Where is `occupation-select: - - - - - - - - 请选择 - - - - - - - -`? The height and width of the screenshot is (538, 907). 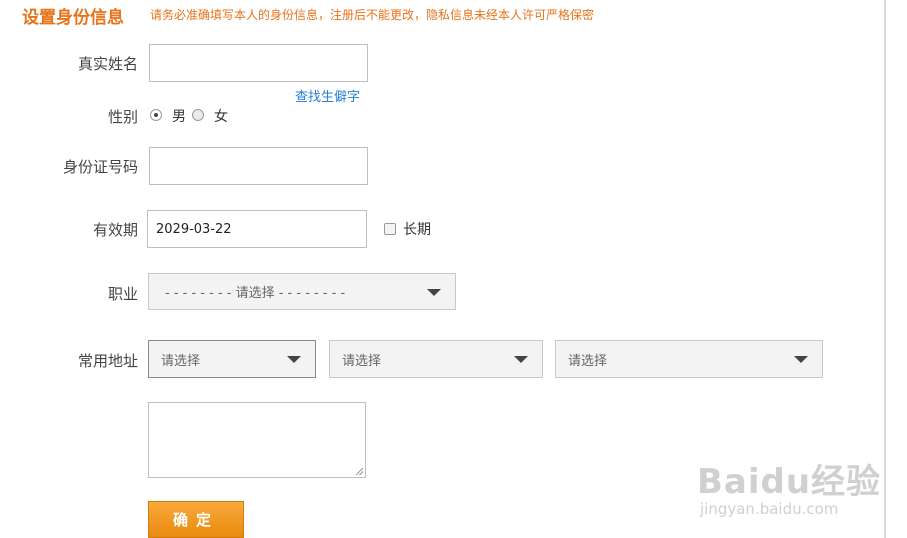 occupation-select: - - - - - - - - 请选择 - - - - - - - - is located at coordinates (302, 291).